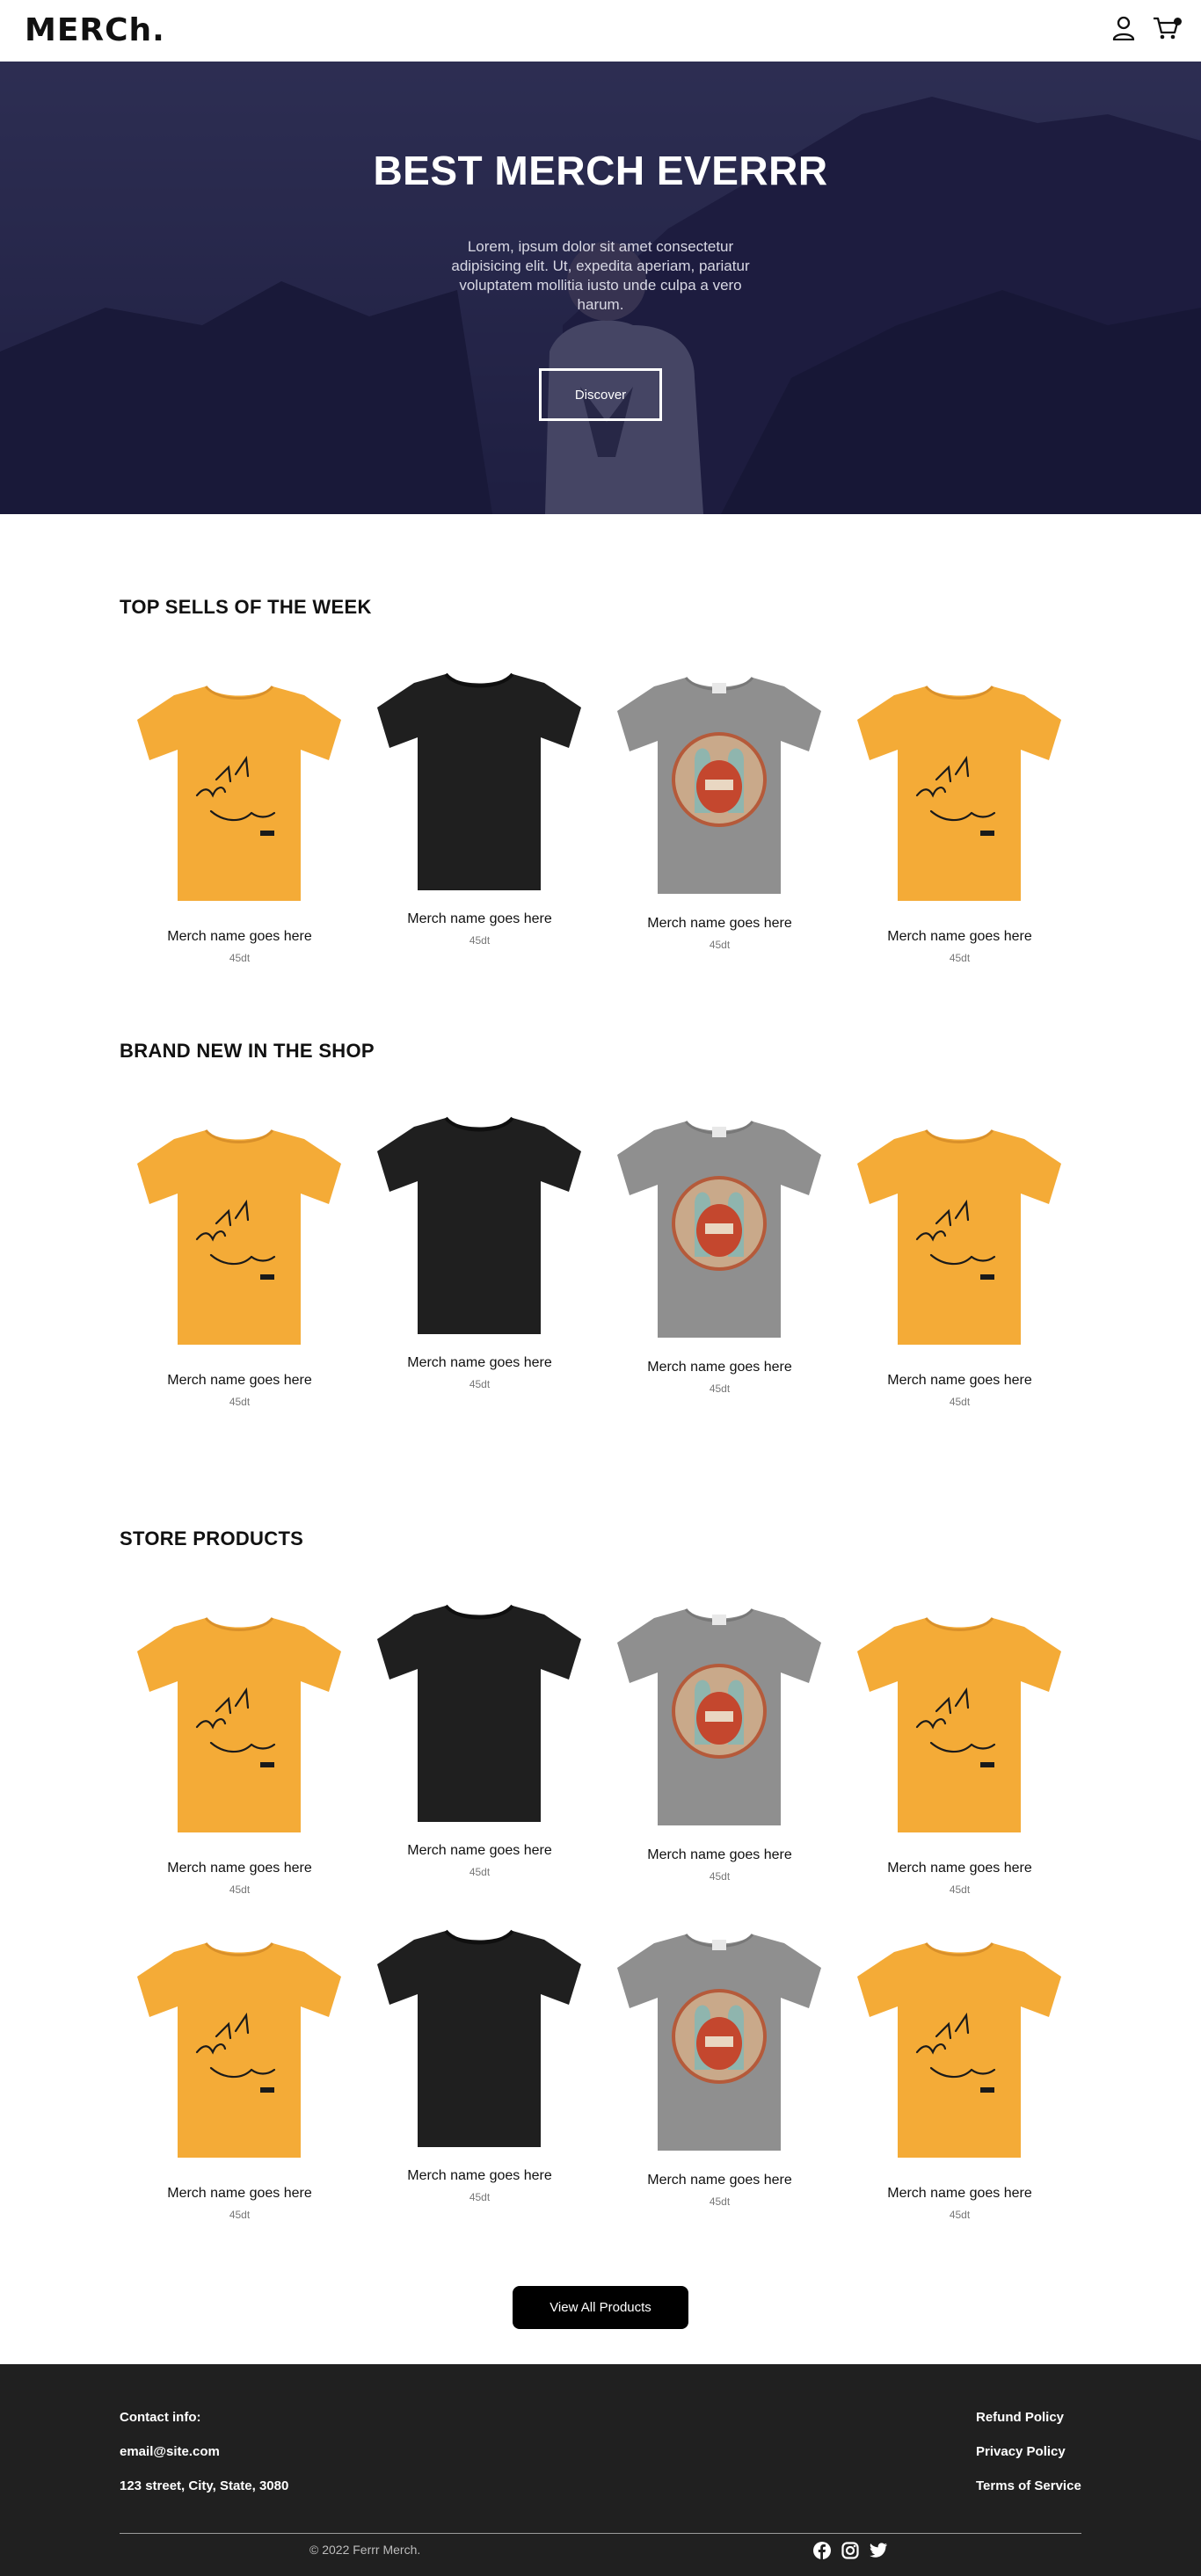 This screenshot has height=2576, width=1201. I want to click on discover-button: Discover, so click(600, 394).